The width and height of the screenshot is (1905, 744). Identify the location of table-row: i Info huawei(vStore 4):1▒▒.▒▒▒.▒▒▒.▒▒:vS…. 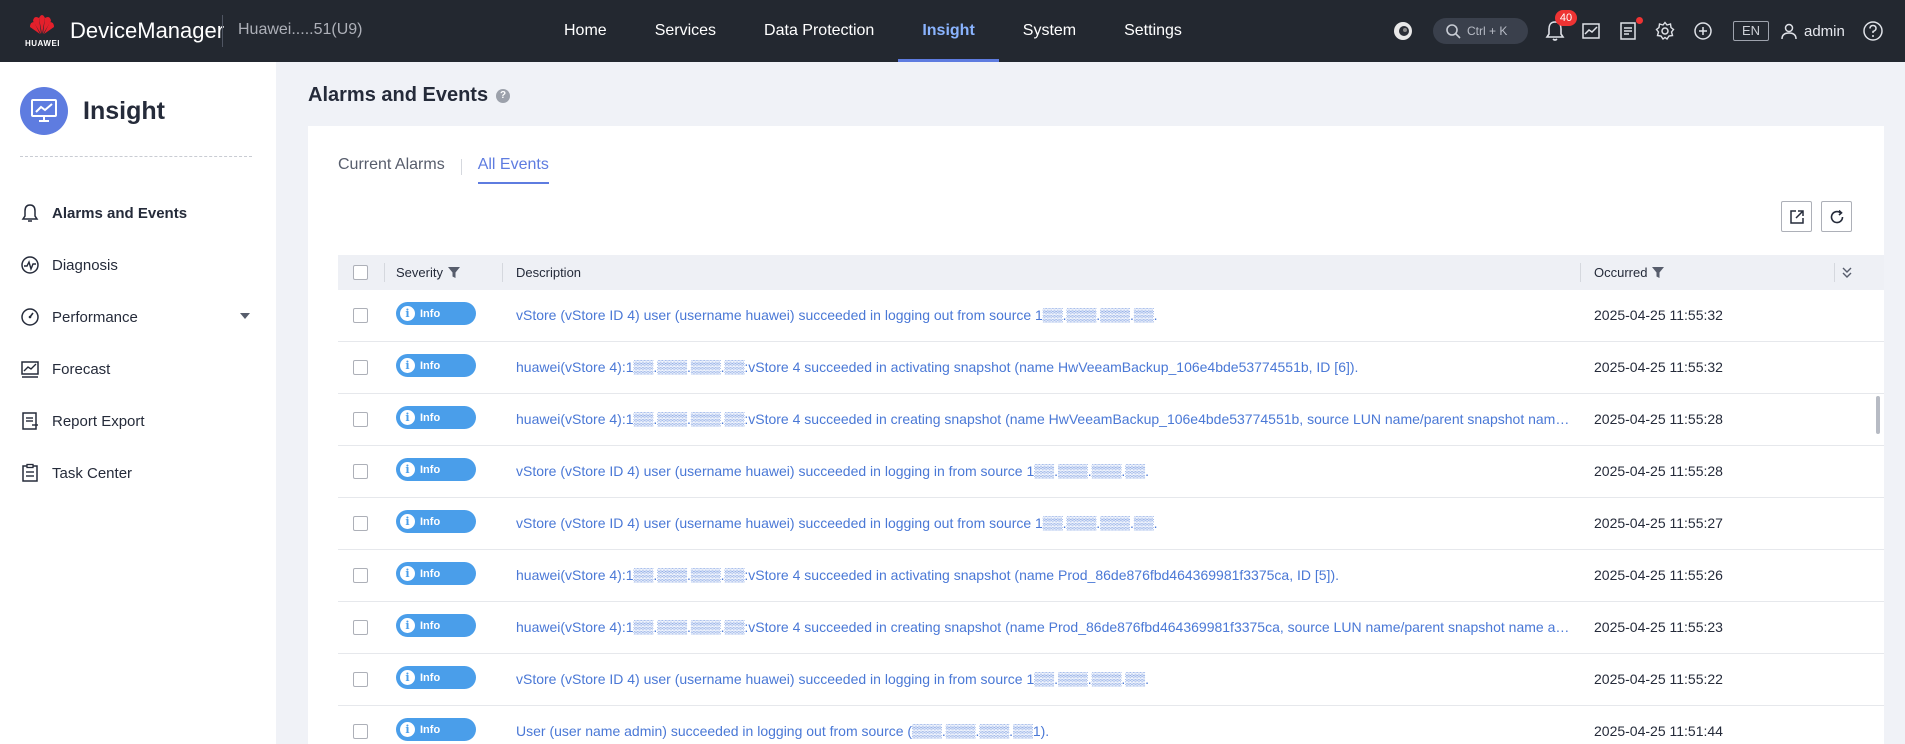
(1111, 420).